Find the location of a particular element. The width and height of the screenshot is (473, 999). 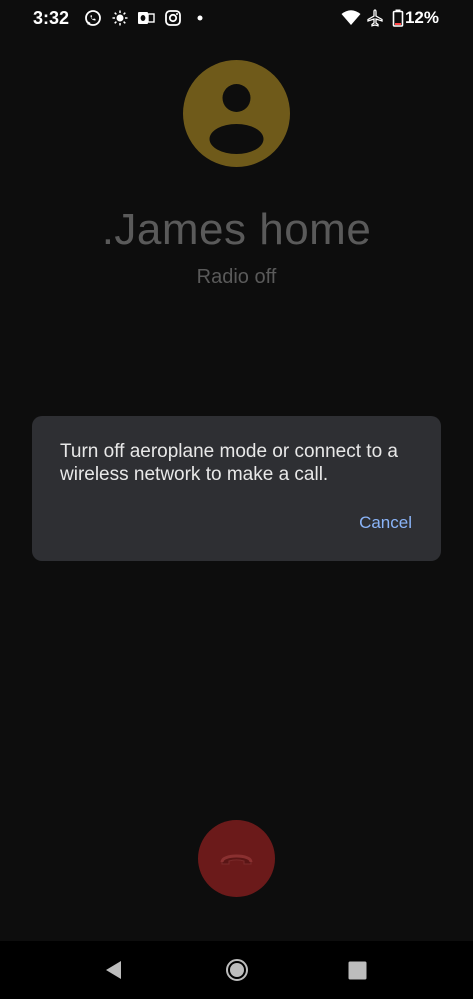

battery-percent: 12% is located at coordinates (421, 17).